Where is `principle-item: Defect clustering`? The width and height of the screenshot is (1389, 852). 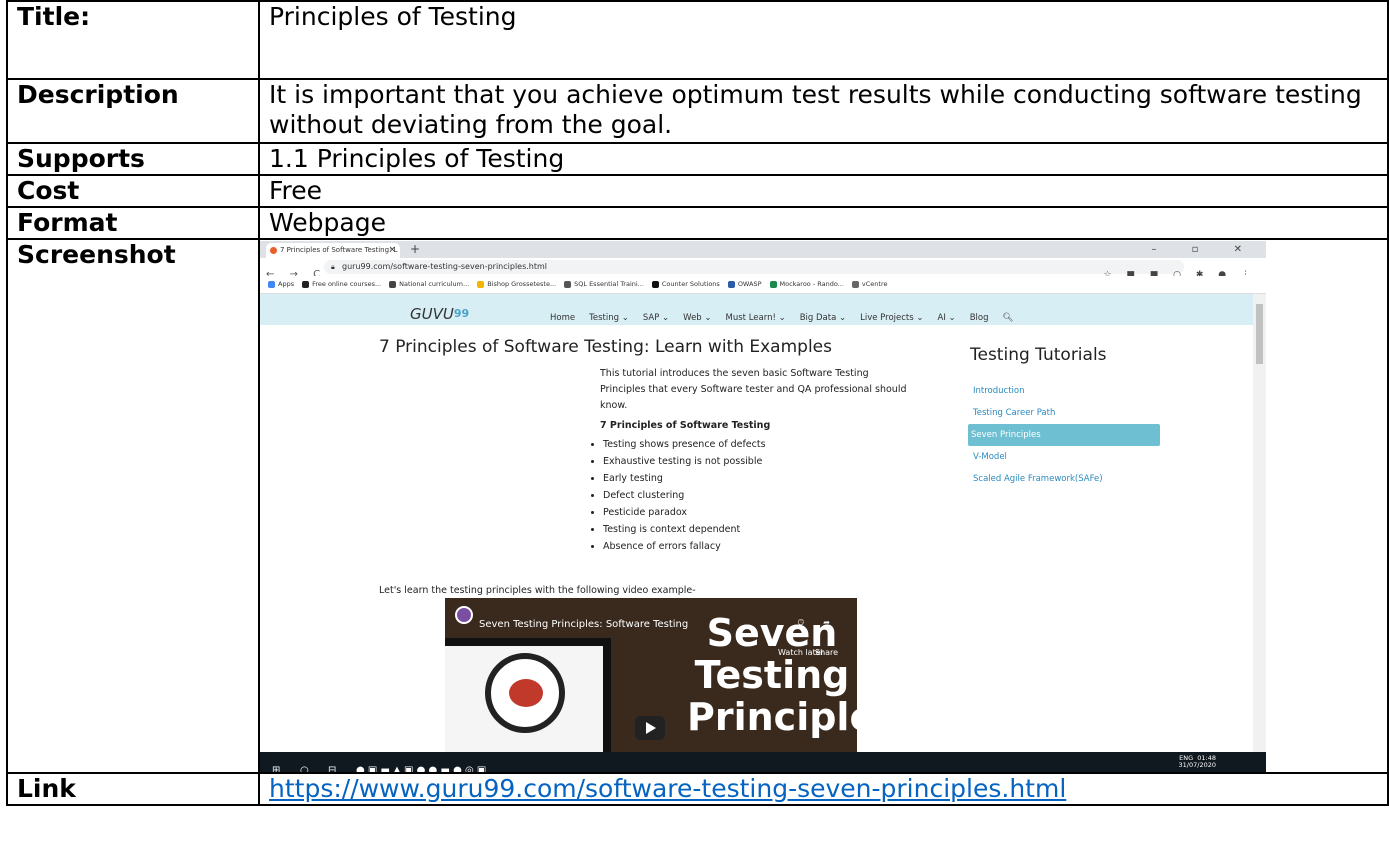
principle-item: Defect clustering is located at coordinates (684, 495).